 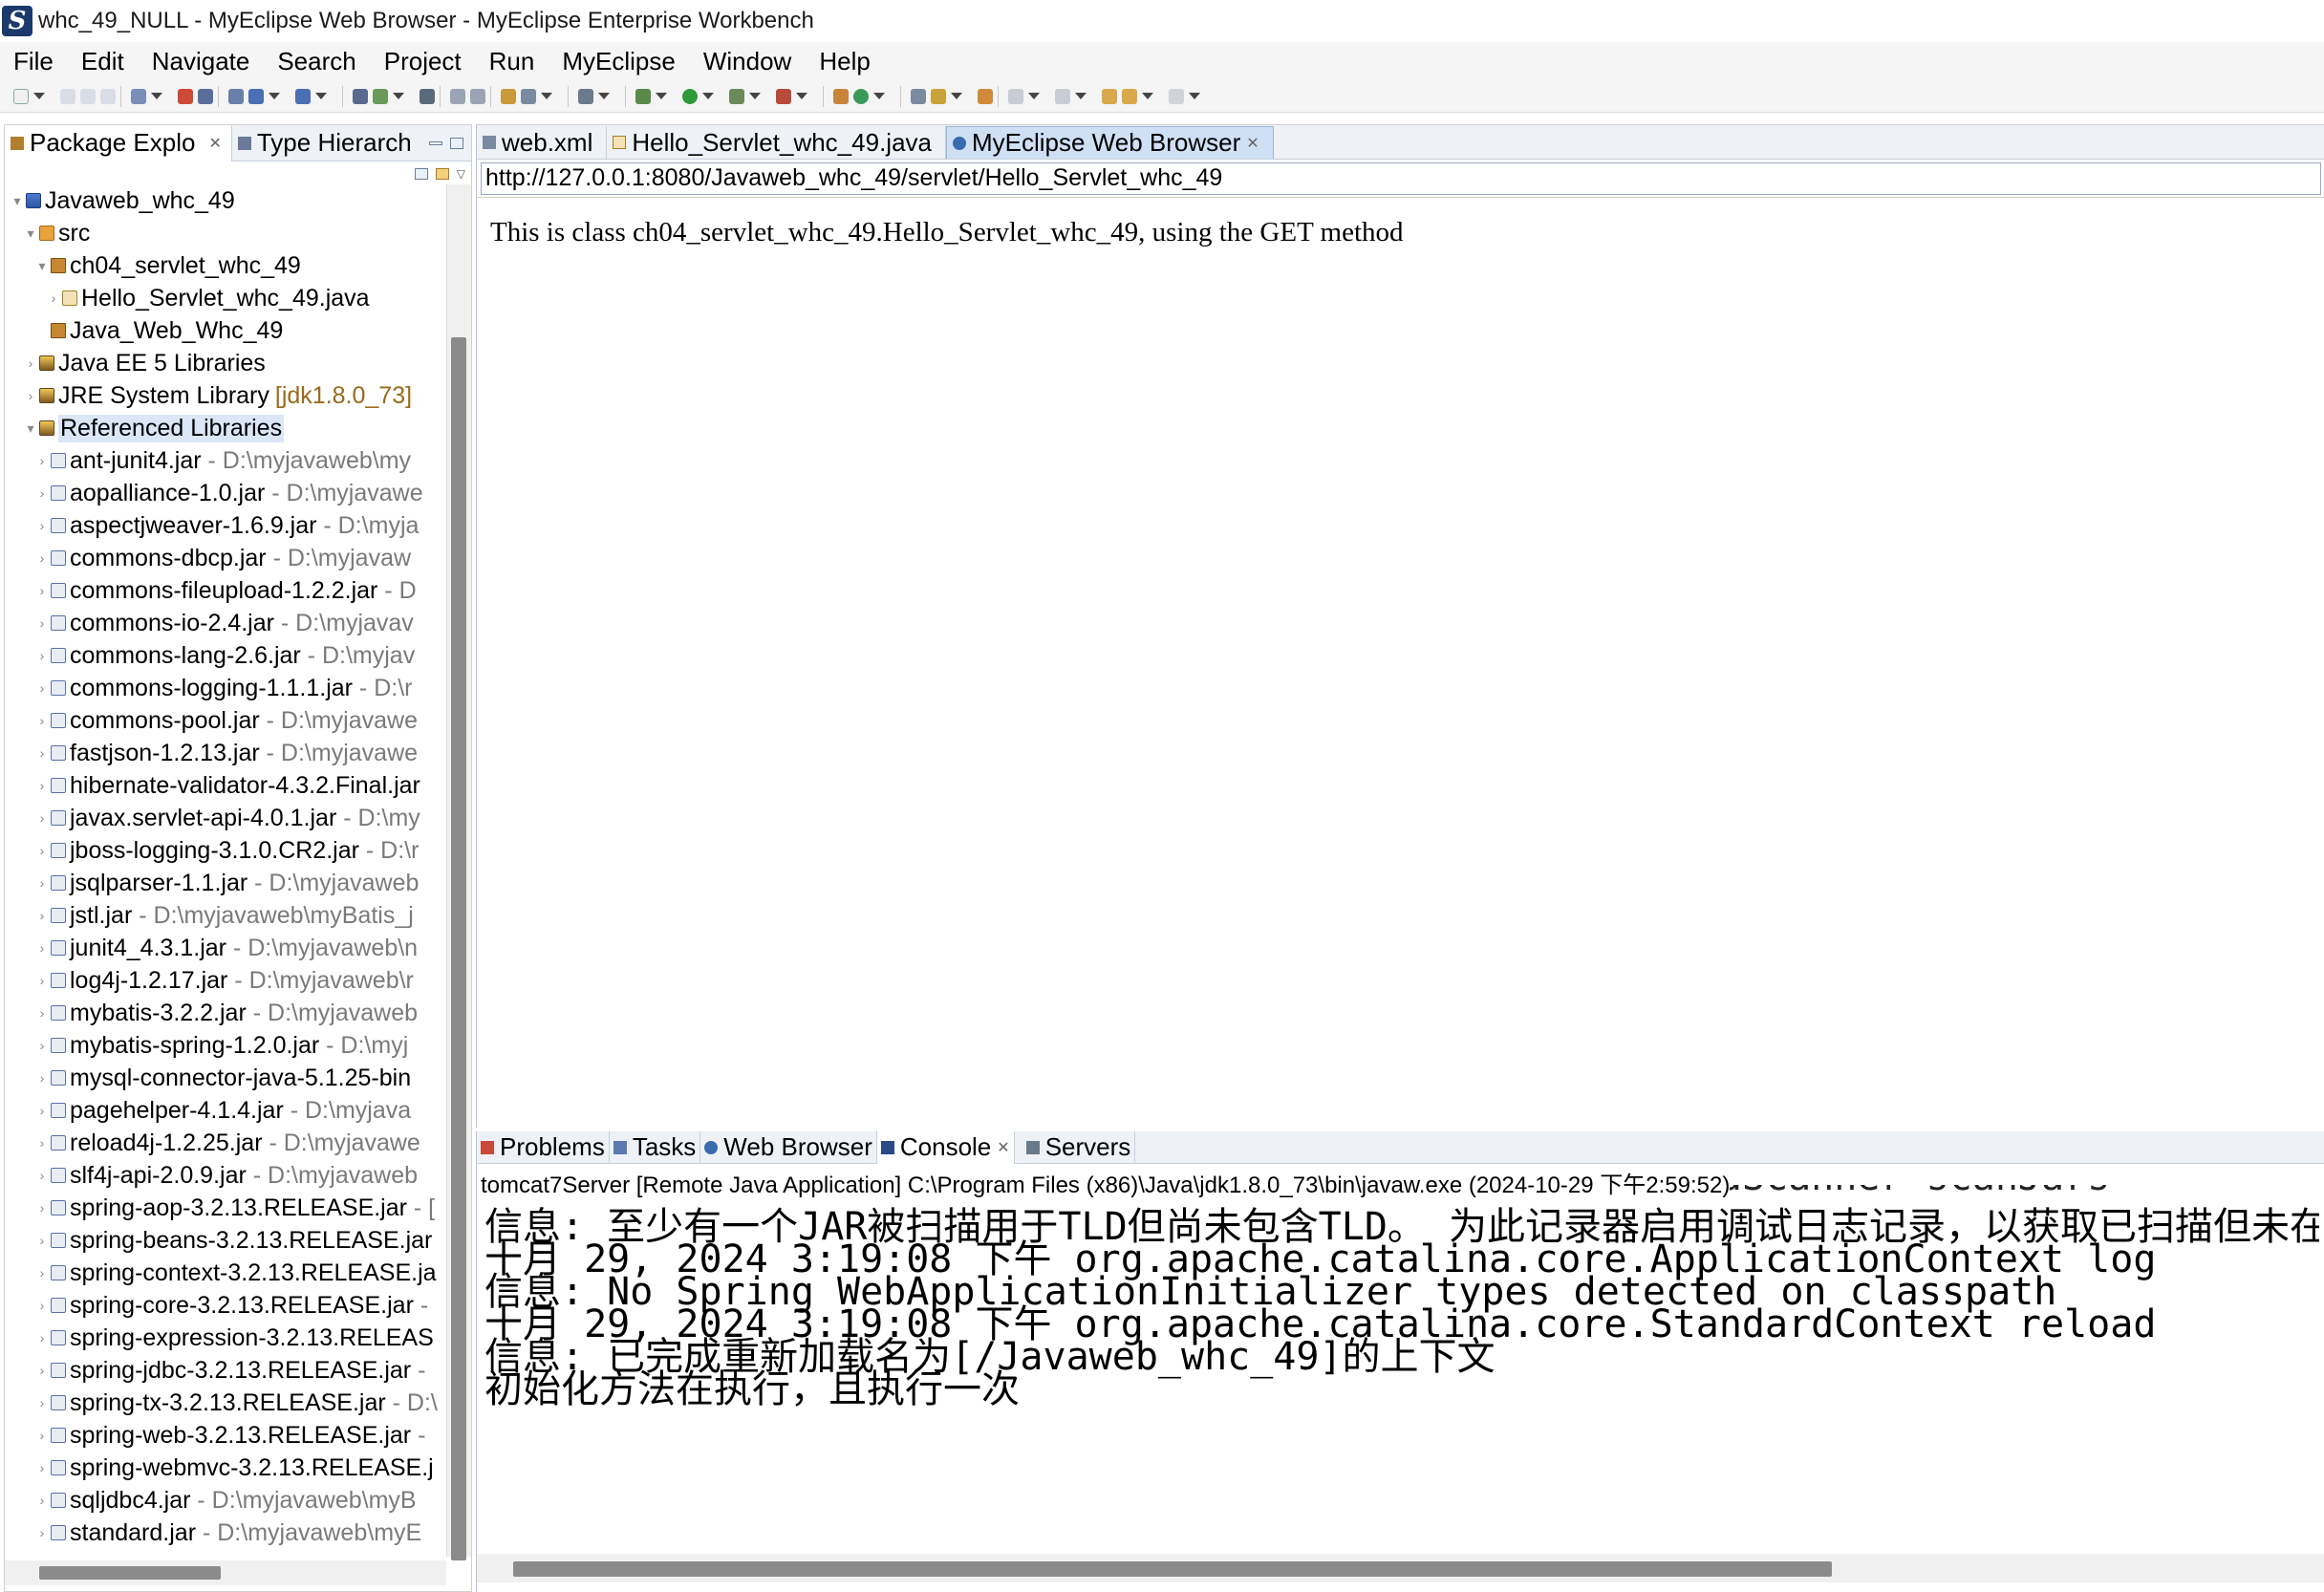 I want to click on back-icon, so click(x=1109, y=96).